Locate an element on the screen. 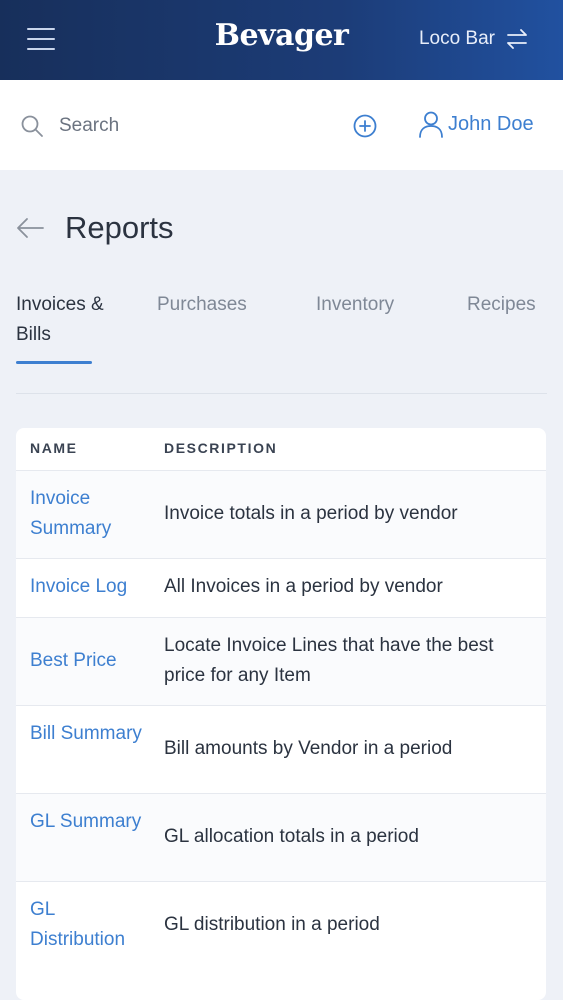  search-bar: John Doe is located at coordinates (281, 125).